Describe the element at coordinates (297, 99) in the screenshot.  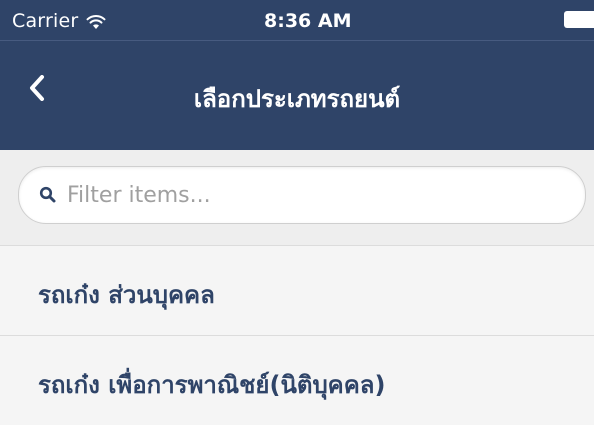
I see `page-title: เลือกประเภทรถยนต์` at that location.